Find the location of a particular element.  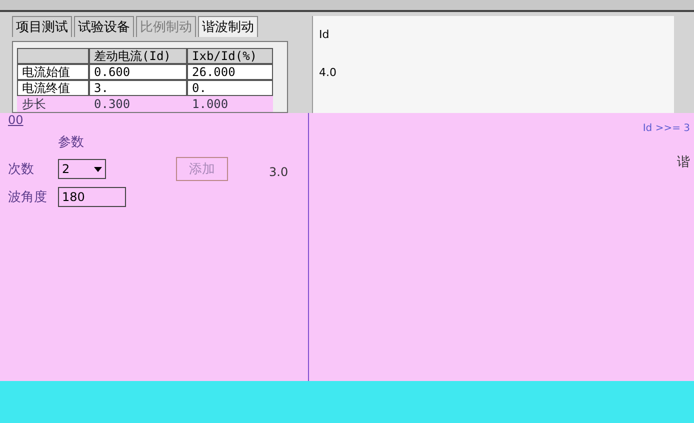

table-cell: 3. is located at coordinates (138, 88).